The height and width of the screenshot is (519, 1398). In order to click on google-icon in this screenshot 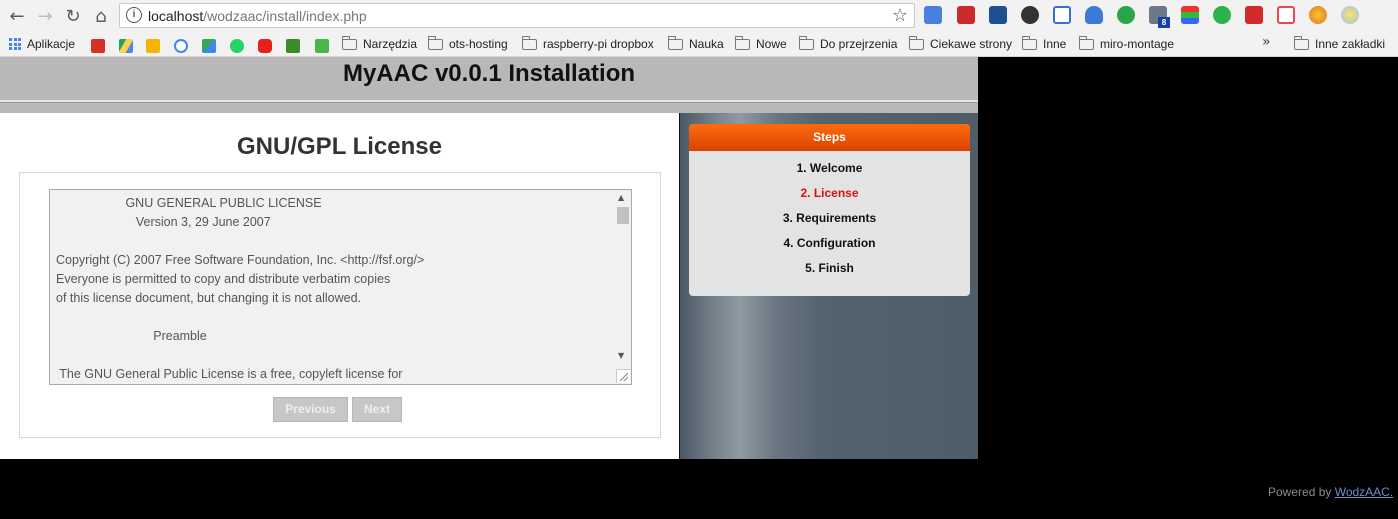, I will do `click(181, 46)`.